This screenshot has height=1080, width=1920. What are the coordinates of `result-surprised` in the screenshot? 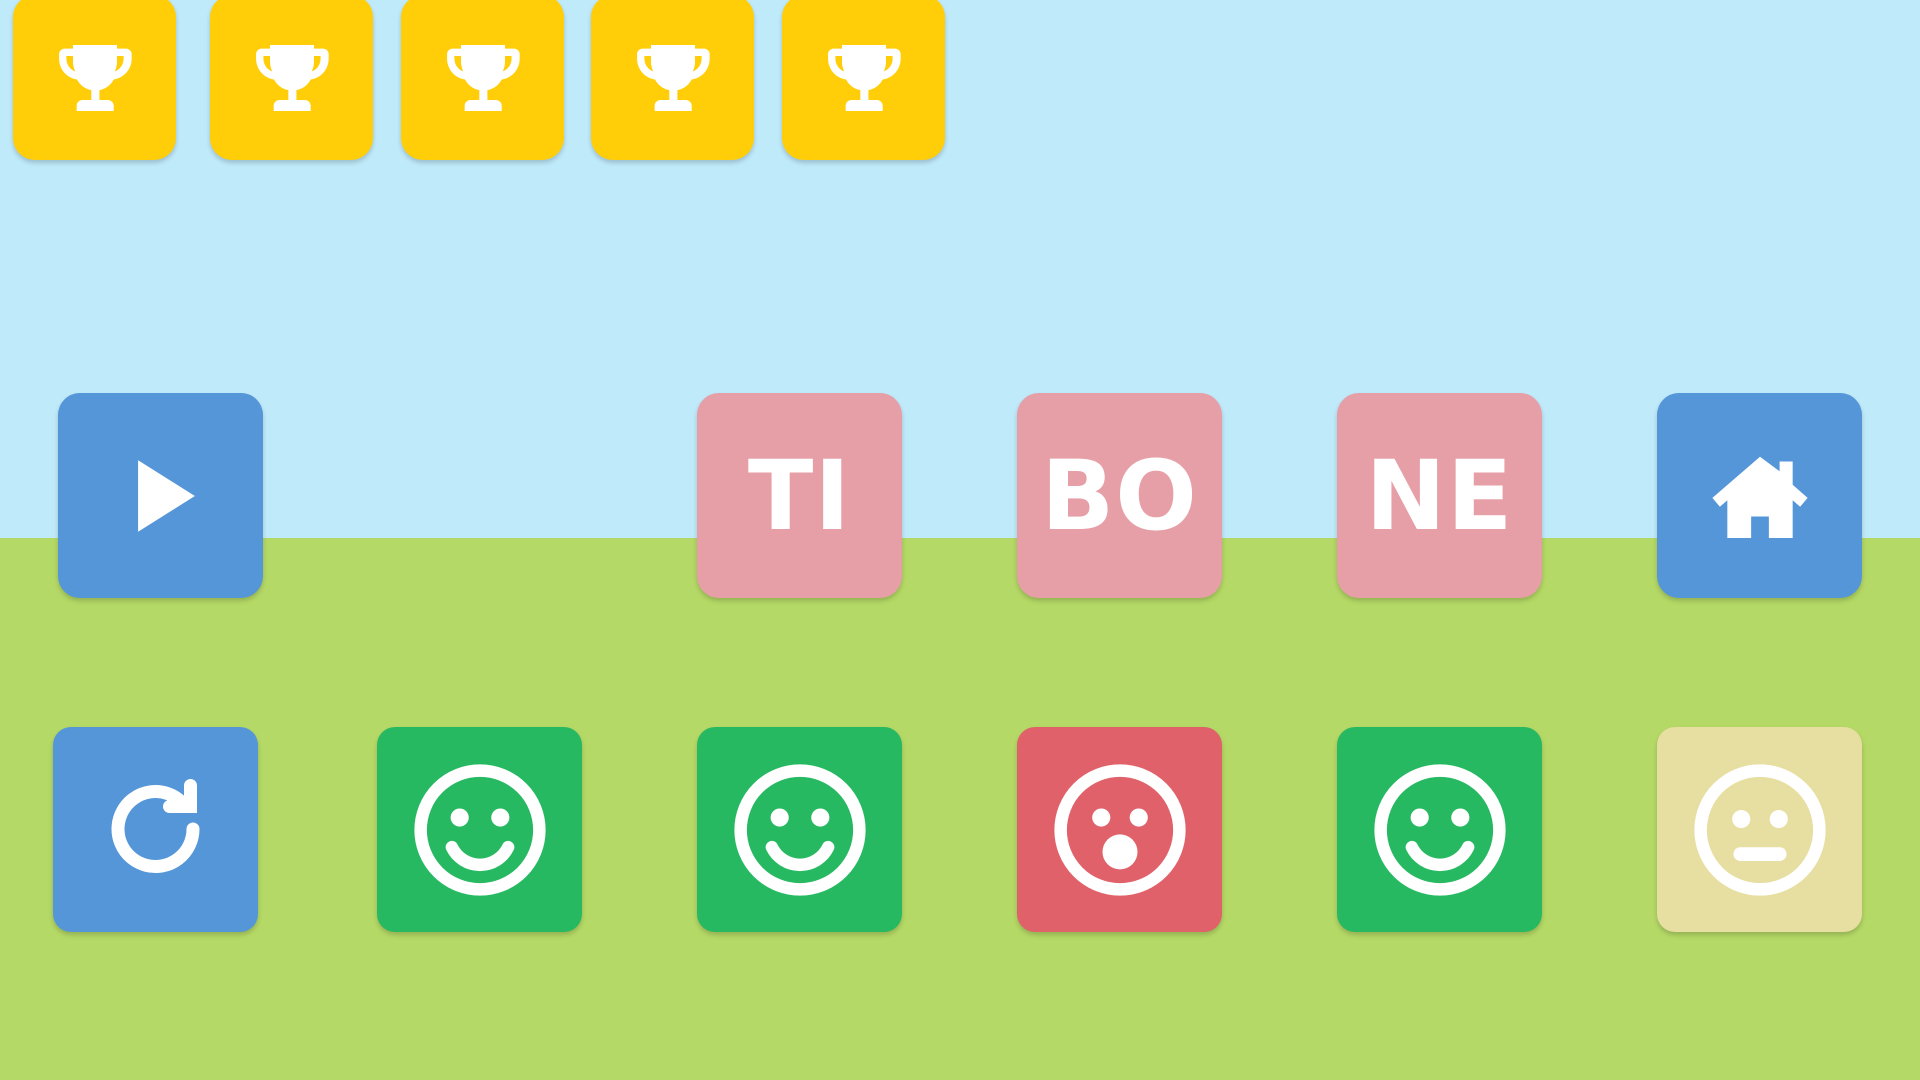 It's located at (1119, 829).